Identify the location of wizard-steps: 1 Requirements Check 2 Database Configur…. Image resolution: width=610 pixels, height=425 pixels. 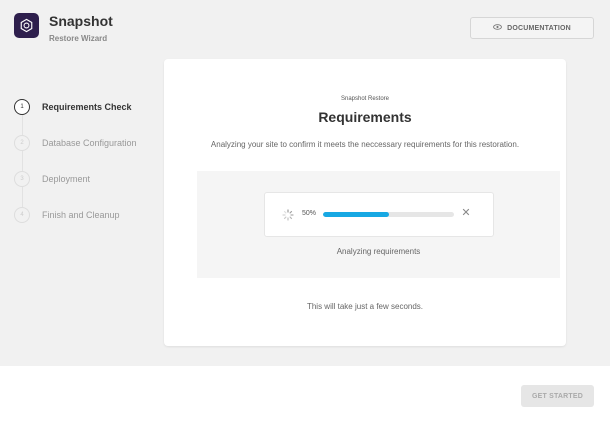
(84, 171).